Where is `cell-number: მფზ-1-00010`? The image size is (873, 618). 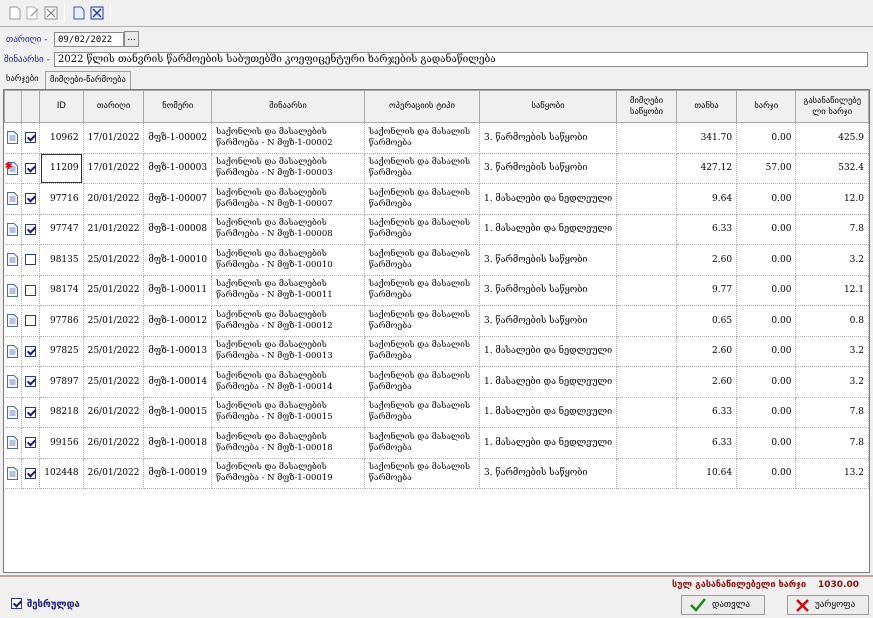 cell-number: მფზ-1-00010 is located at coordinates (178, 260).